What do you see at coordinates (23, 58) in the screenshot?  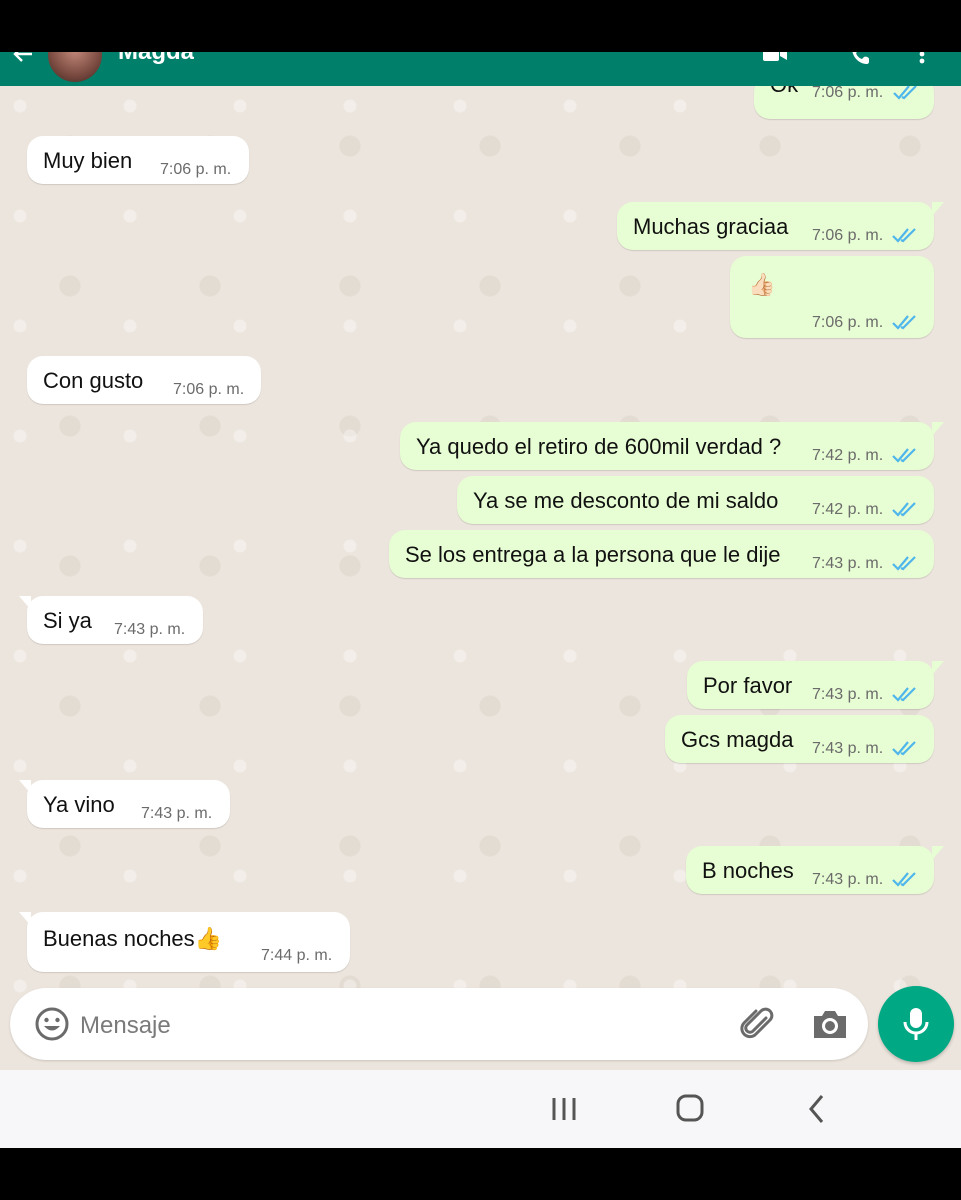 I see `back-arrow-icon` at bounding box center [23, 58].